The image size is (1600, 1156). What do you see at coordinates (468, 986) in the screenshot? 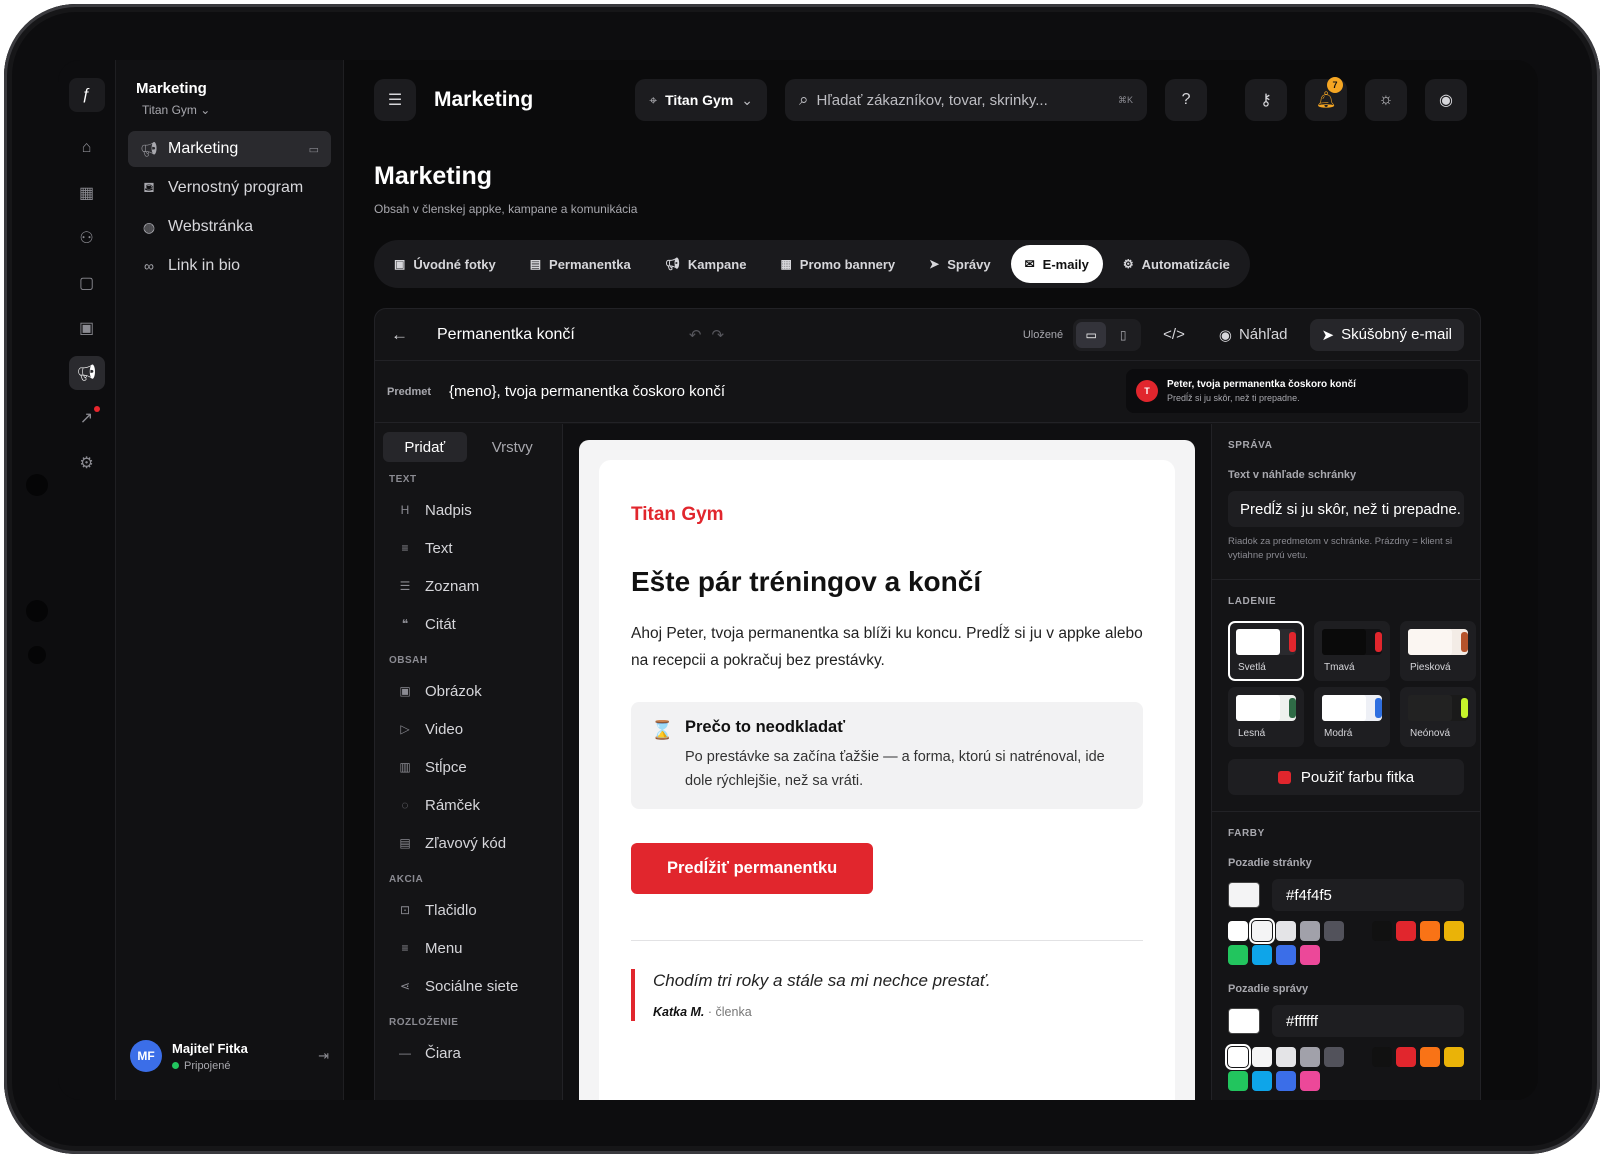
I see `block-sociálne-siete: ⋖ Sociálne siete` at bounding box center [468, 986].